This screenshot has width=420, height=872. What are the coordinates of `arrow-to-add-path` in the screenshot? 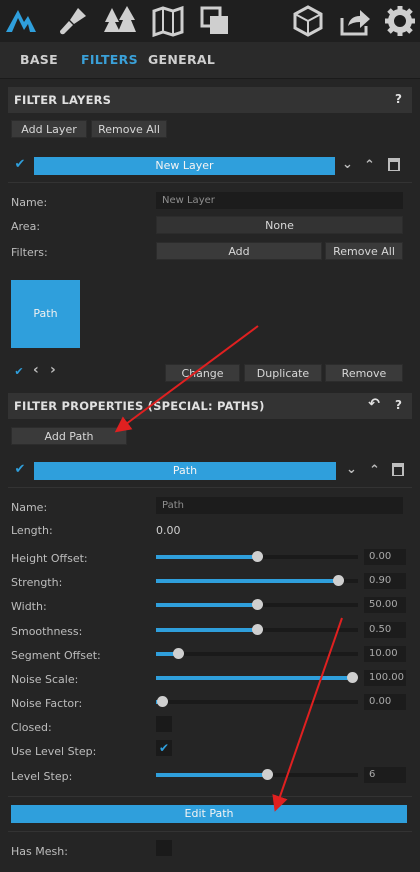 It's located at (186, 379).